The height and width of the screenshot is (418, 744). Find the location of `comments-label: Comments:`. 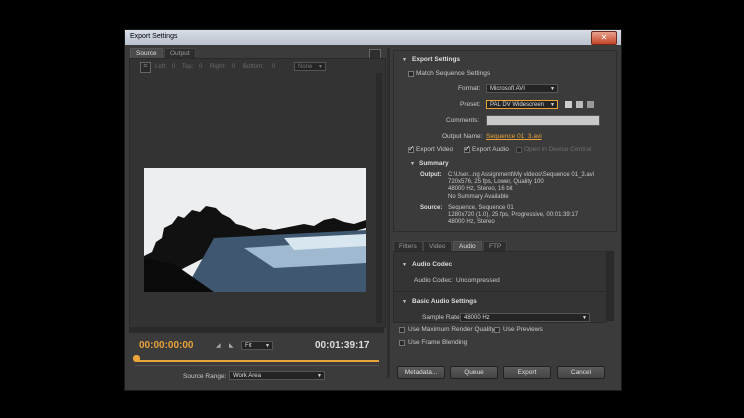

comments-label: Comments: is located at coordinates (463, 120).